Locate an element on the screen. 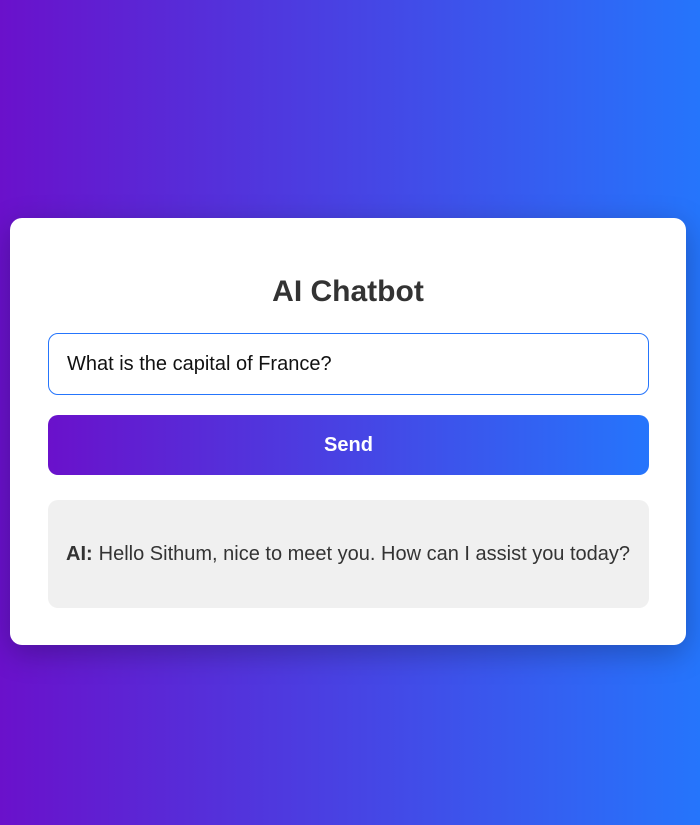 This screenshot has height=825, width=700. message-input is located at coordinates (348, 364).